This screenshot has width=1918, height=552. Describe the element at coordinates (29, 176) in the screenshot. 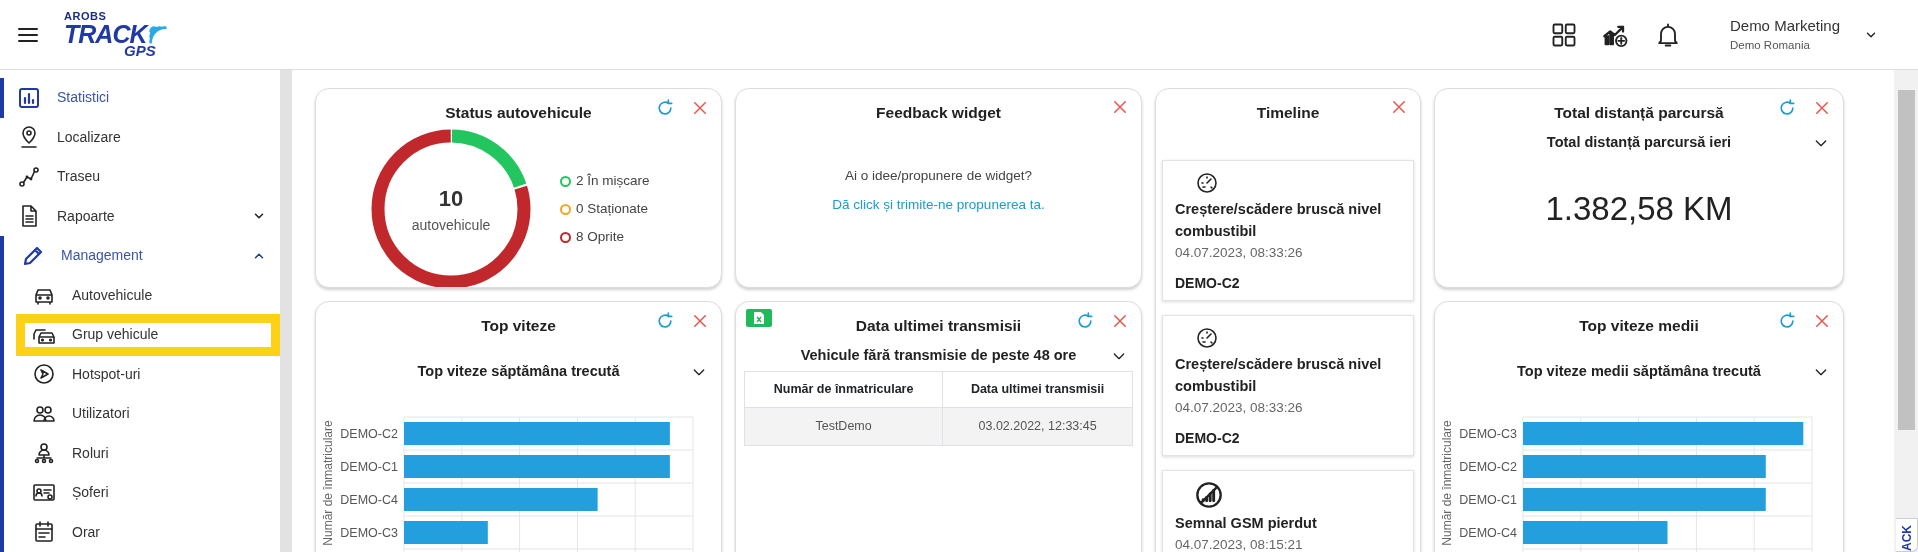

I see `route-icon` at that location.